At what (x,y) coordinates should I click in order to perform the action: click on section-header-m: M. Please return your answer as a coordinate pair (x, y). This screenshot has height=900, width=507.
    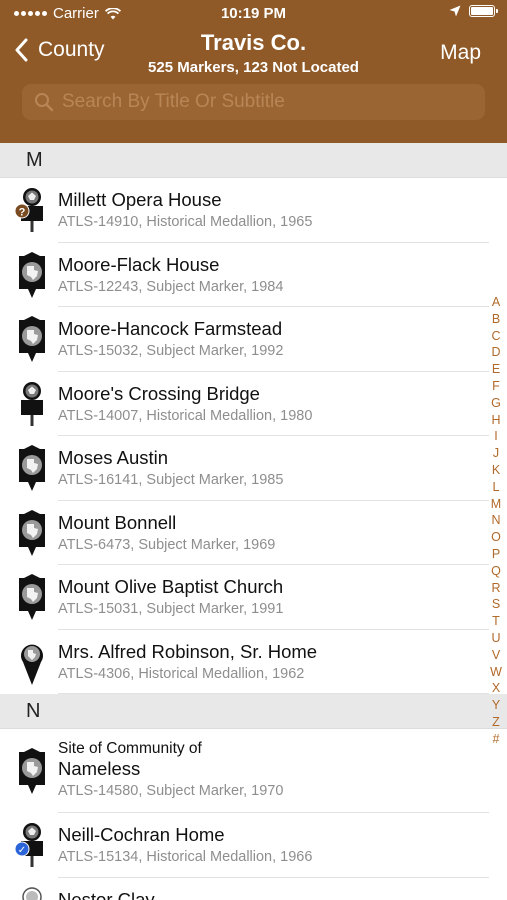
    Looking at the image, I should click on (253, 160).